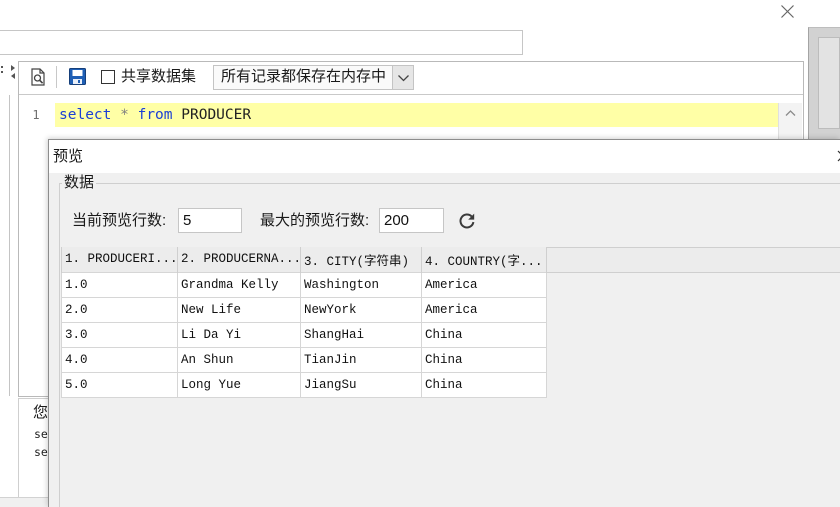  What do you see at coordinates (239, 284) in the screenshot?
I see `table-cell: Grandma Kelly` at bounding box center [239, 284].